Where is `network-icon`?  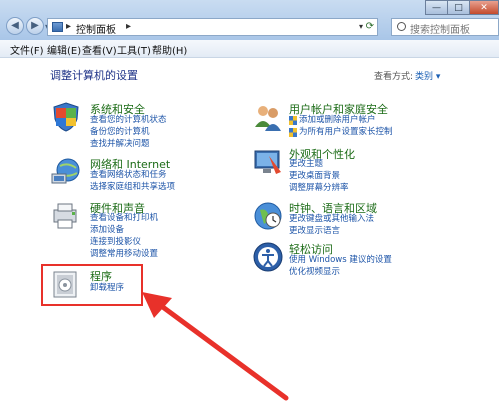
network-icon is located at coordinates (66, 172).